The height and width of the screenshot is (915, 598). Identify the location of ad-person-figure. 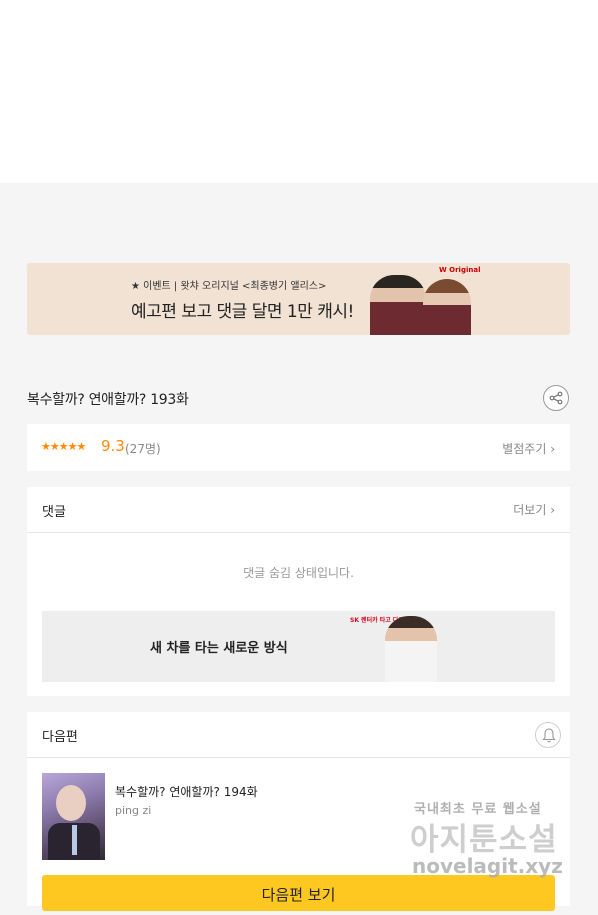
(411, 649).